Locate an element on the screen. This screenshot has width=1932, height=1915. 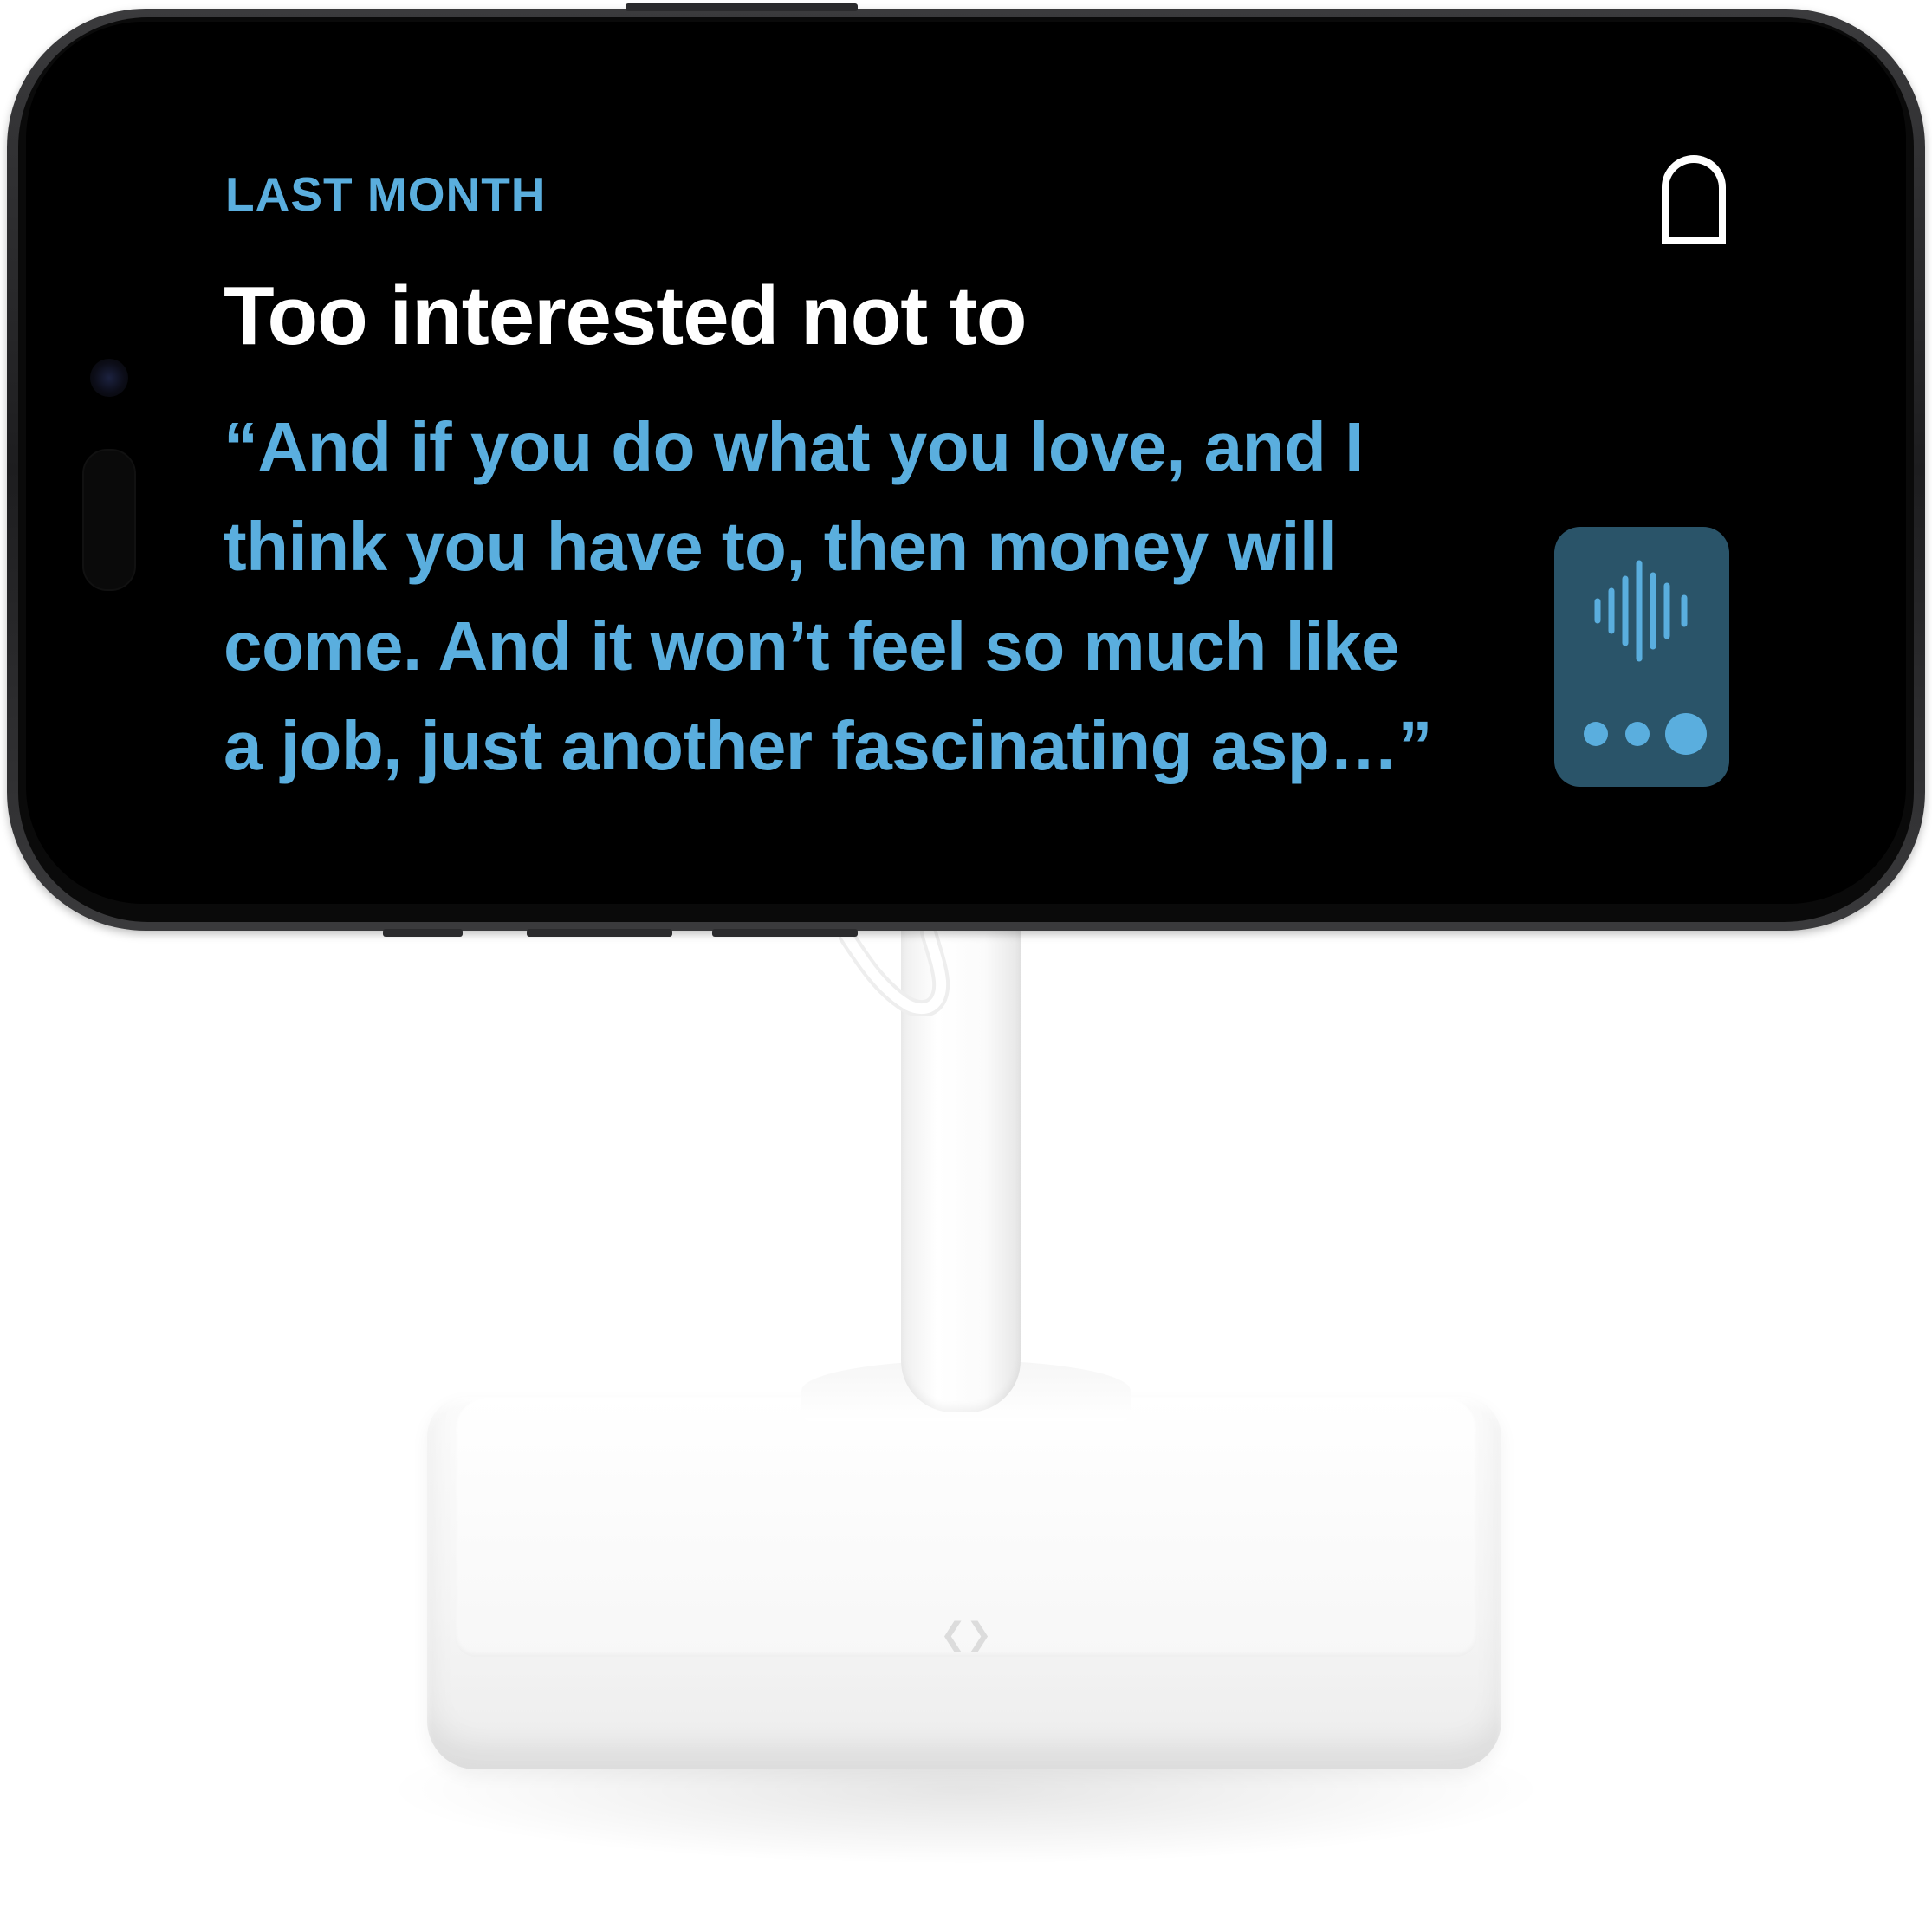
action-button is located at coordinates (742, 7).